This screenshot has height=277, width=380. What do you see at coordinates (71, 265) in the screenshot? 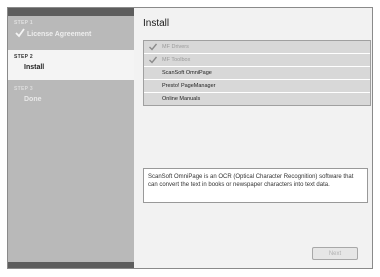
I see `sidebar-bottom-bar` at bounding box center [71, 265].